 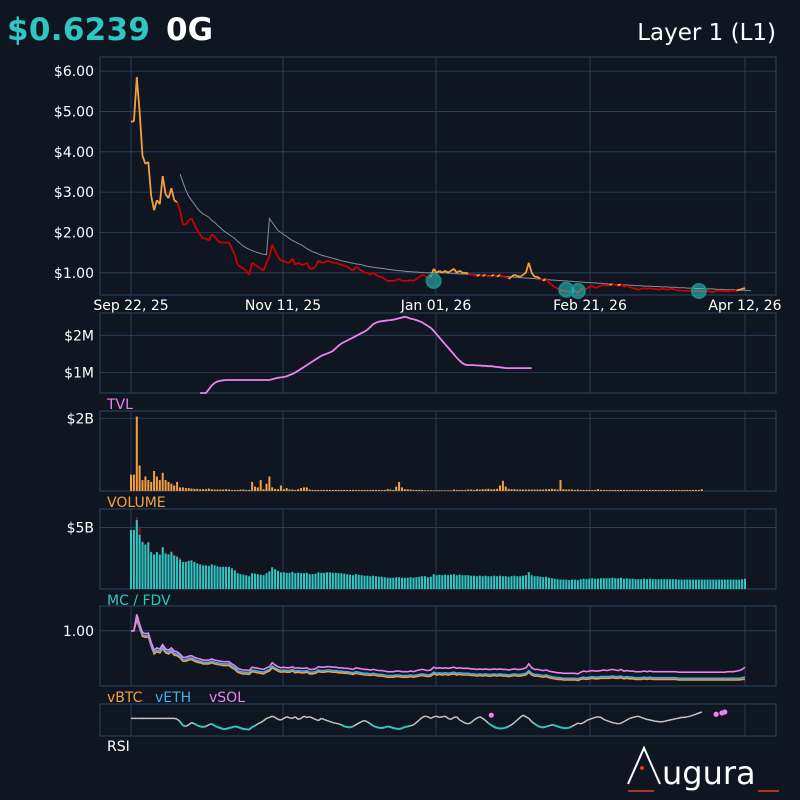 What do you see at coordinates (130, 306) in the screenshot?
I see `x-tick-0: Sep 22, 25` at bounding box center [130, 306].